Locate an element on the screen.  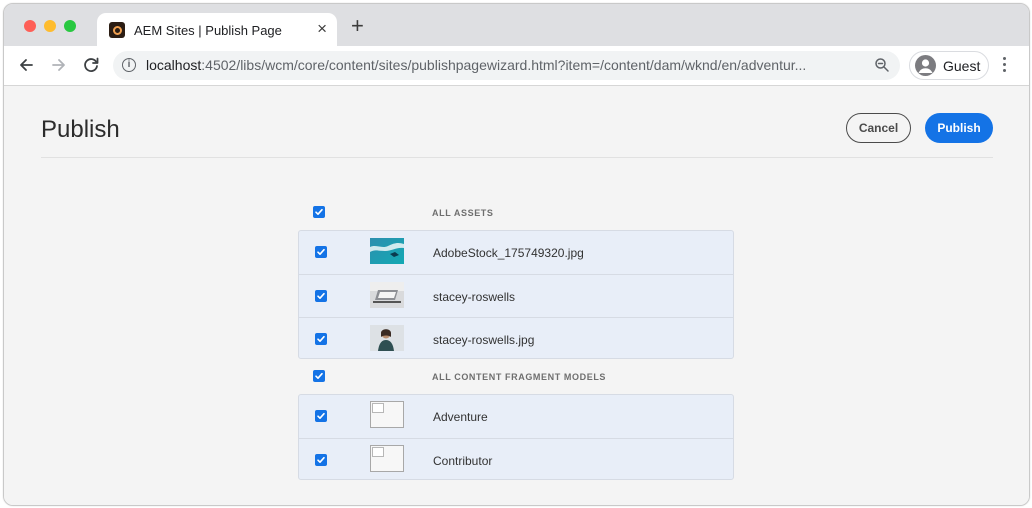
content-fragment-models-list: Adventure Contributor is located at coordinates (516, 437).